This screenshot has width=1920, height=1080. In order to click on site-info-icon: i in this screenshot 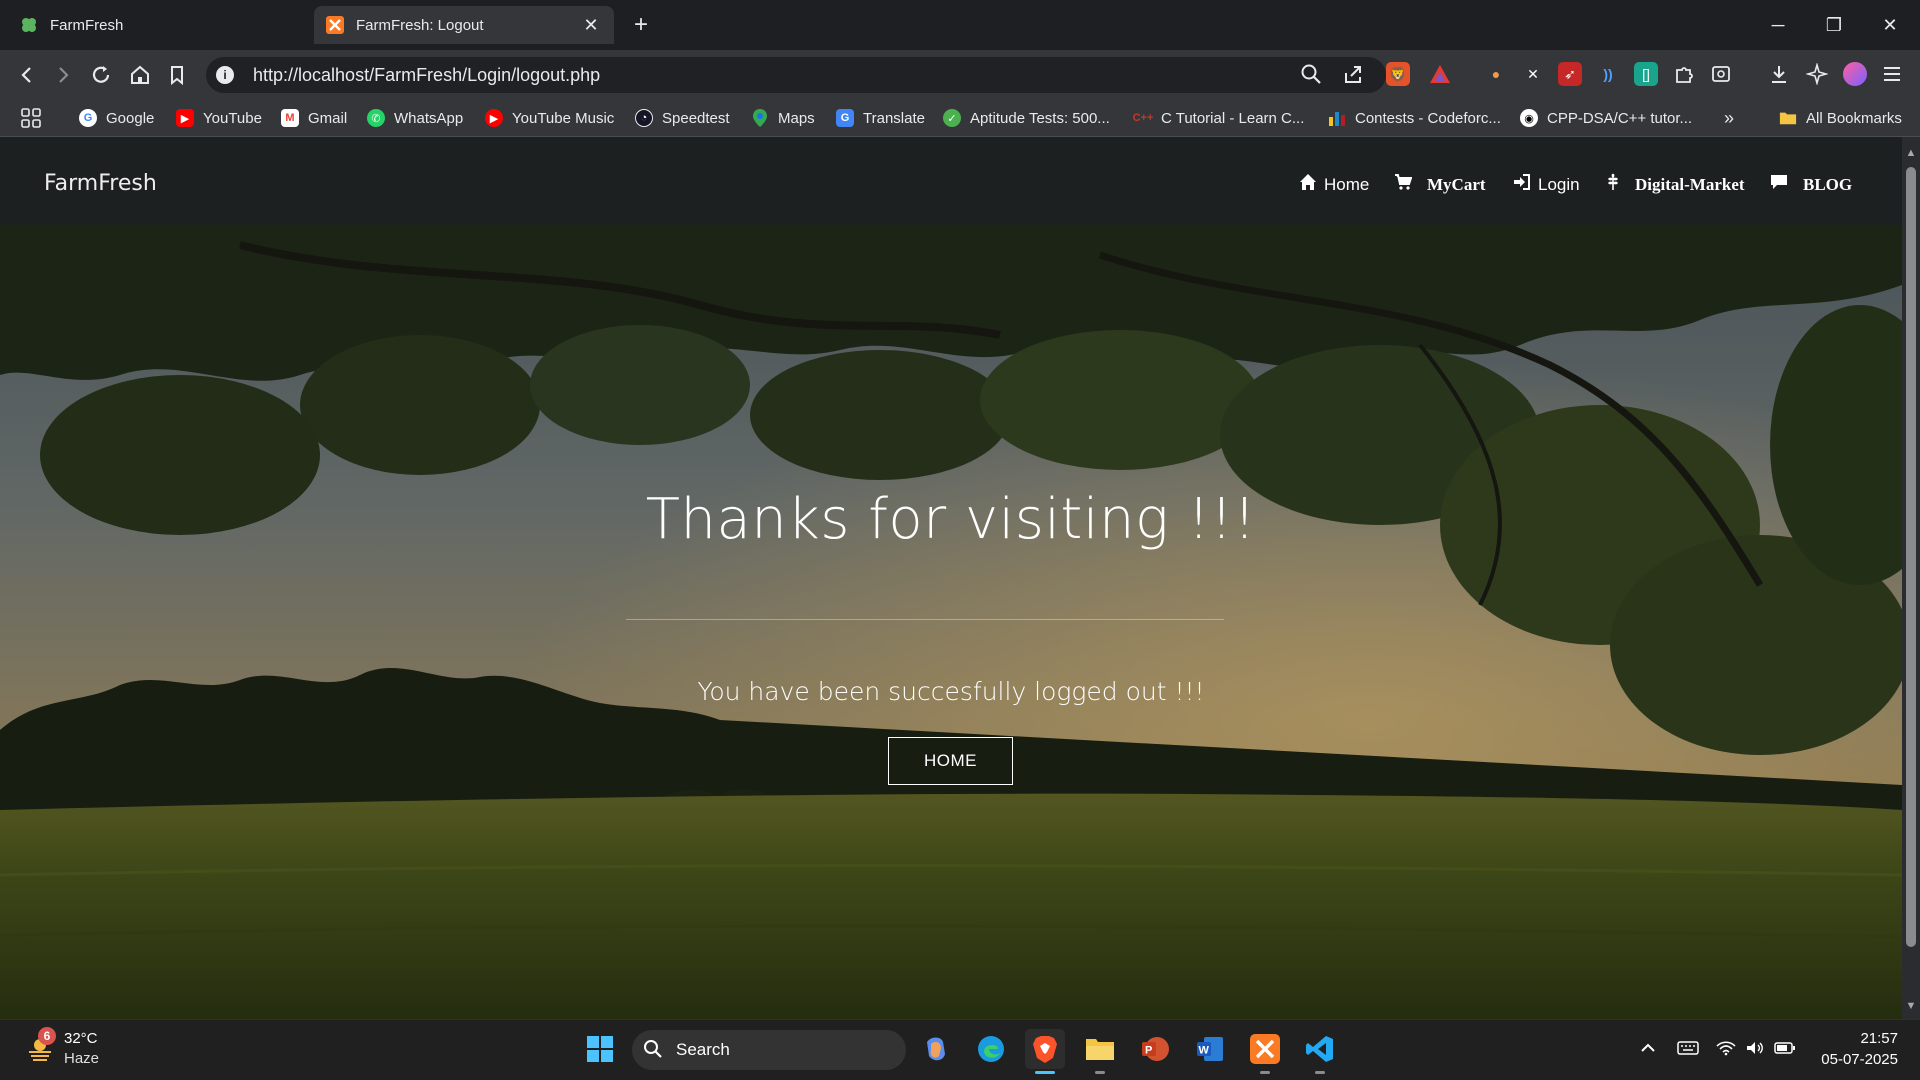, I will do `click(225, 75)`.